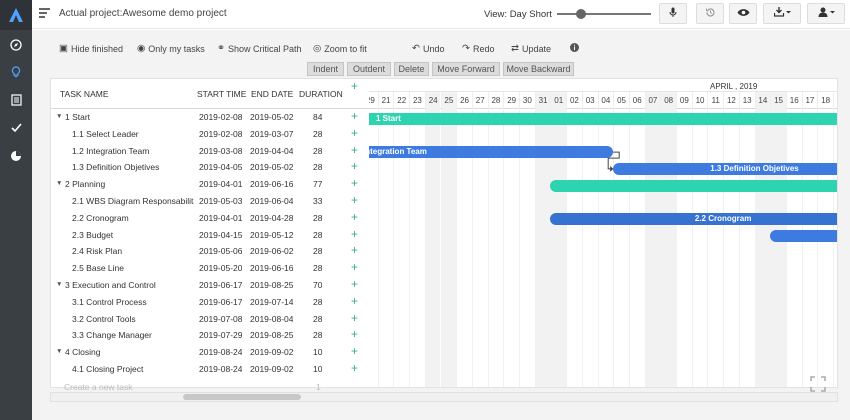 The width and height of the screenshot is (850, 420). What do you see at coordinates (210, 117) in the screenshot?
I see `table-row: ▼ 1 Start 2019-02-08 2019-05-02 84 +` at bounding box center [210, 117].